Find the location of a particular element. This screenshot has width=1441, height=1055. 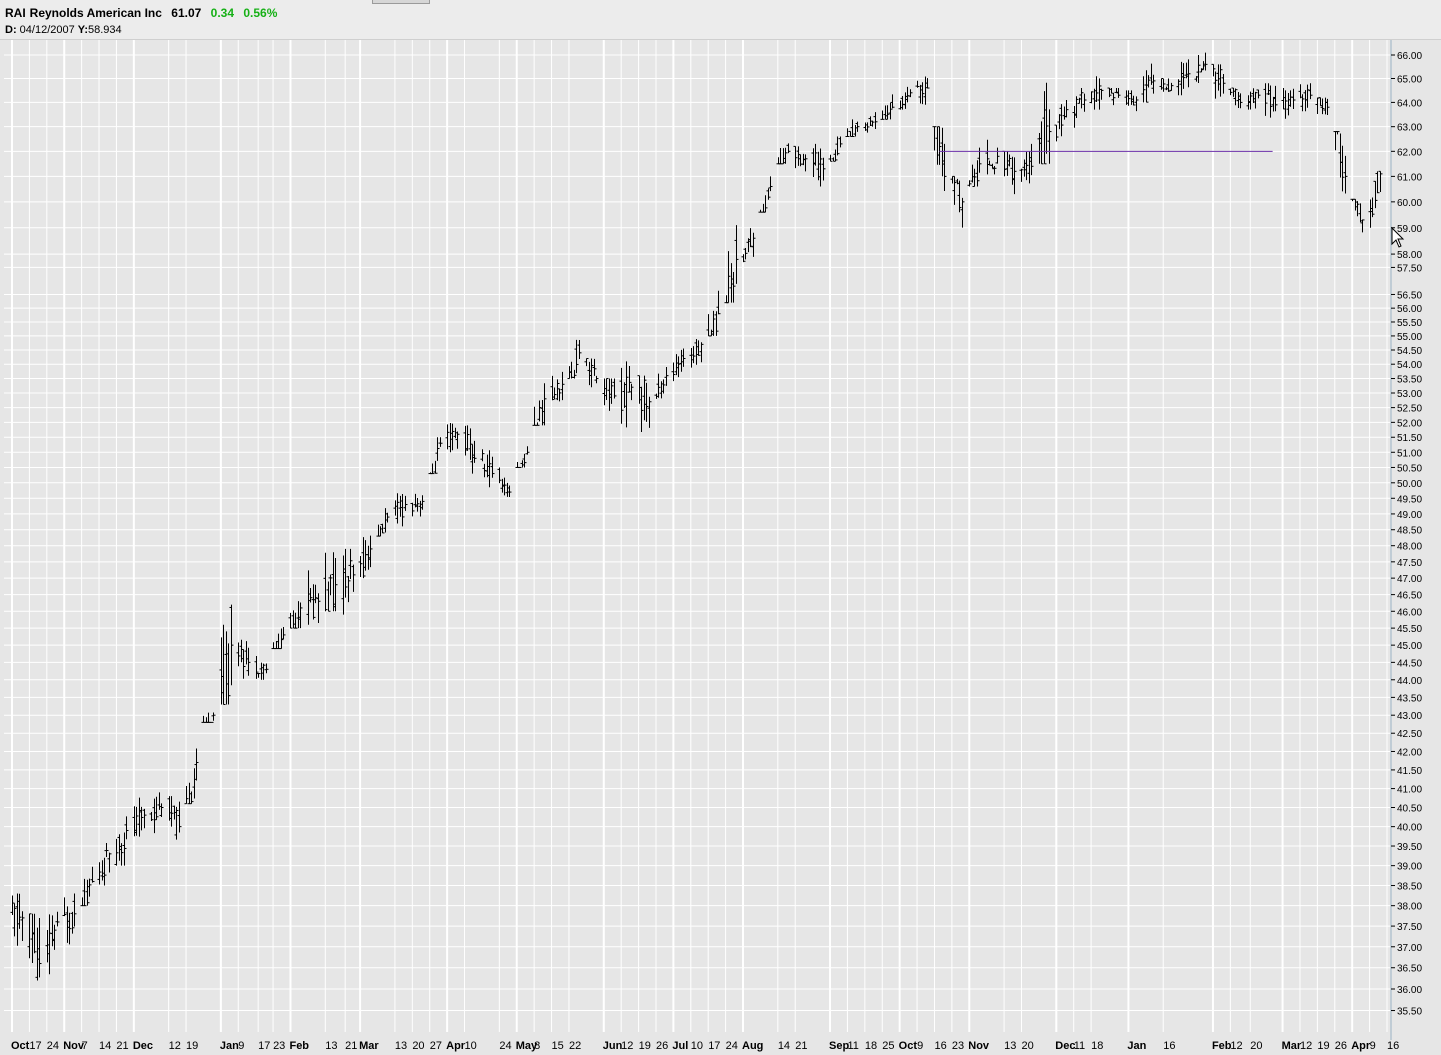

price-change-percent: 0.56% is located at coordinates (260, 13).